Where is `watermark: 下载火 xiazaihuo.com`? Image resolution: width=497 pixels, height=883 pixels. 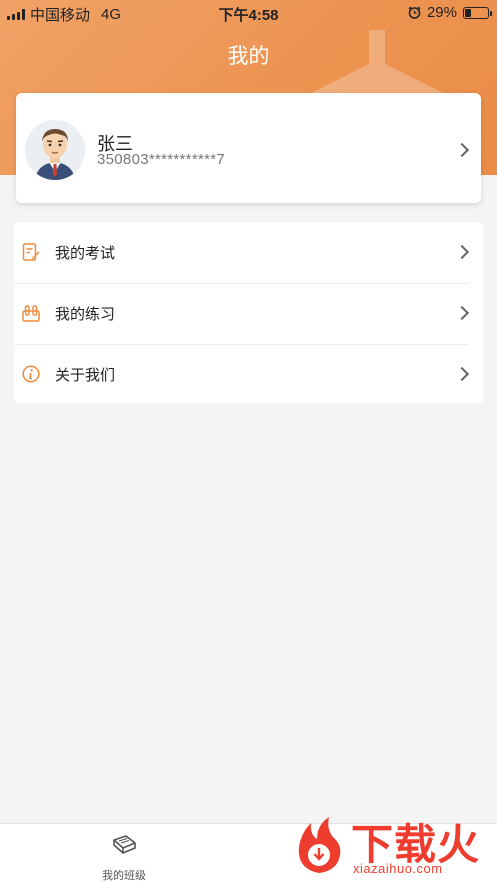
watermark: 下载火 xiazaihuo.com is located at coordinates (391, 845).